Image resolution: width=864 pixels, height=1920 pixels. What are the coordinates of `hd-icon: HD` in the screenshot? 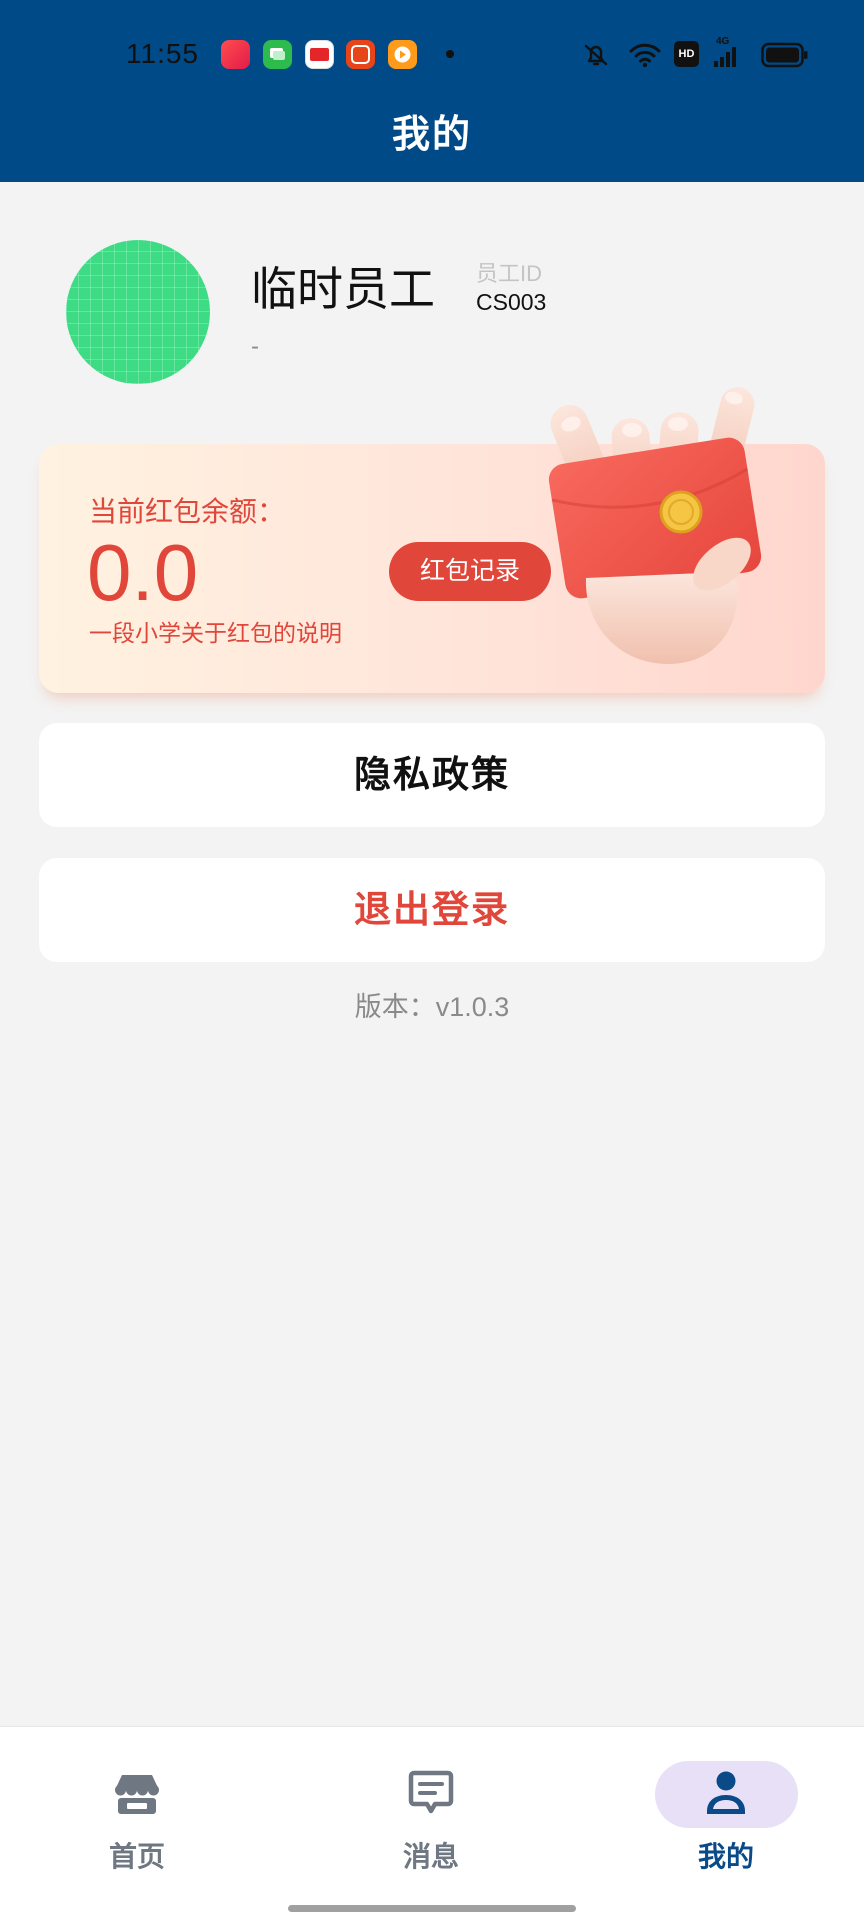 It's located at (686, 54).